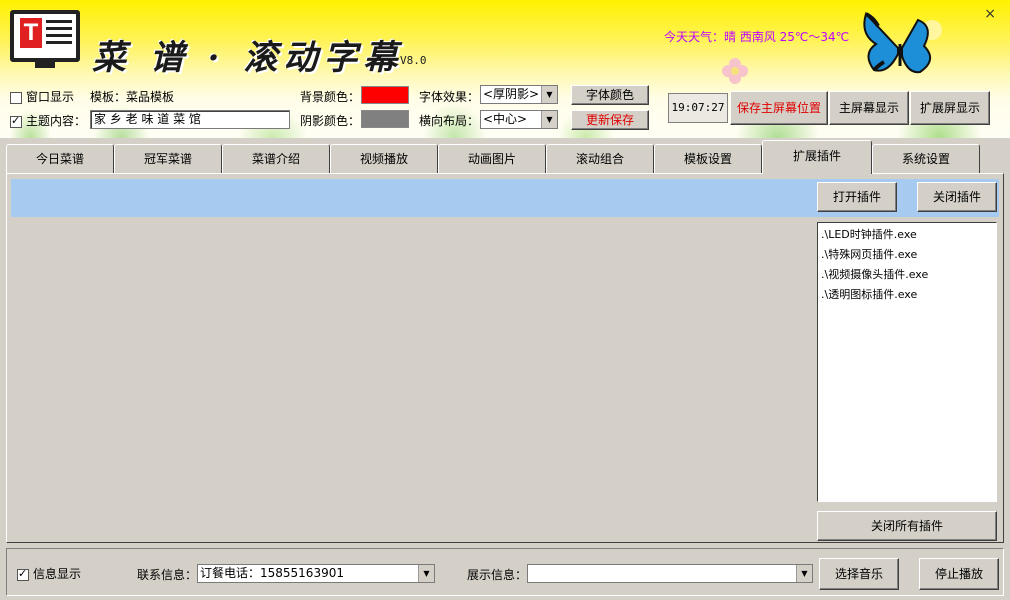 The image size is (1010, 600). Describe the element at coordinates (385, 119) in the screenshot. I see `shadow-color-swatch` at that location.